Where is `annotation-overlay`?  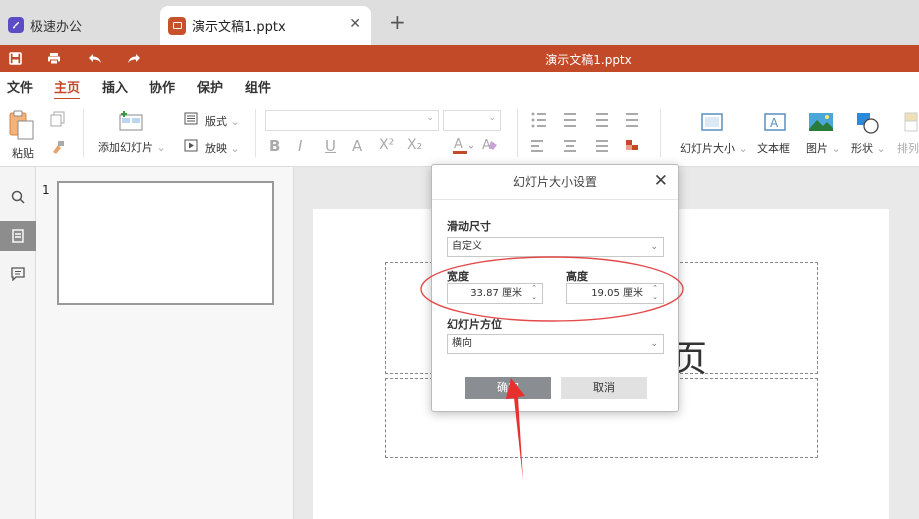 annotation-overlay is located at coordinates (552, 368).